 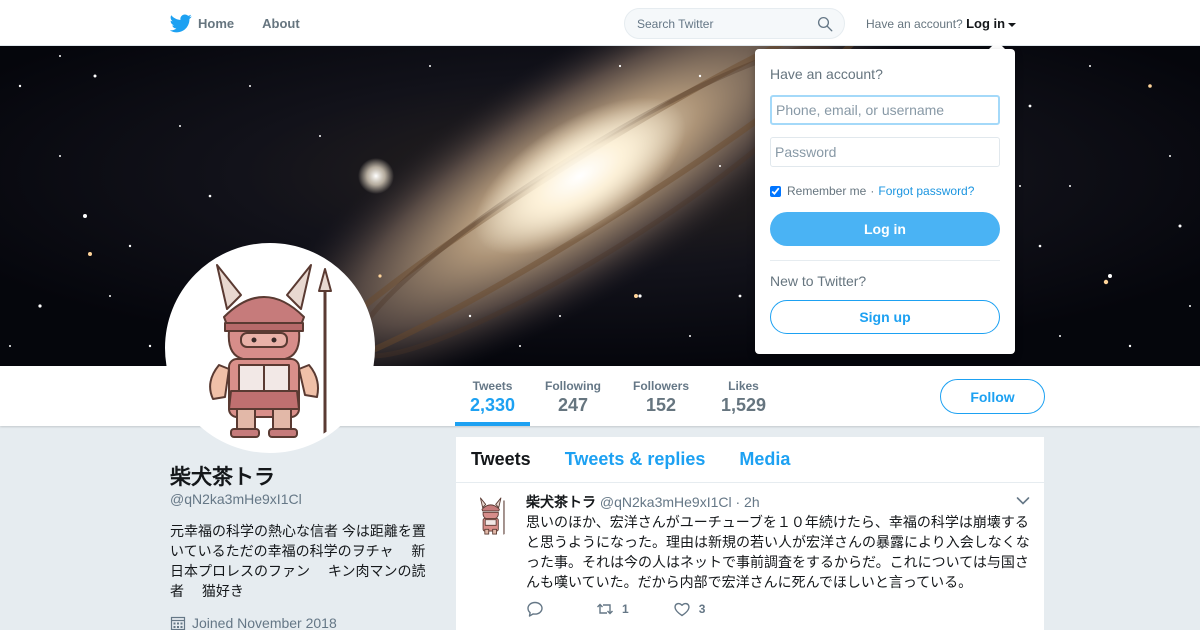 I want to click on nav-links: Home About, so click(x=249, y=23).